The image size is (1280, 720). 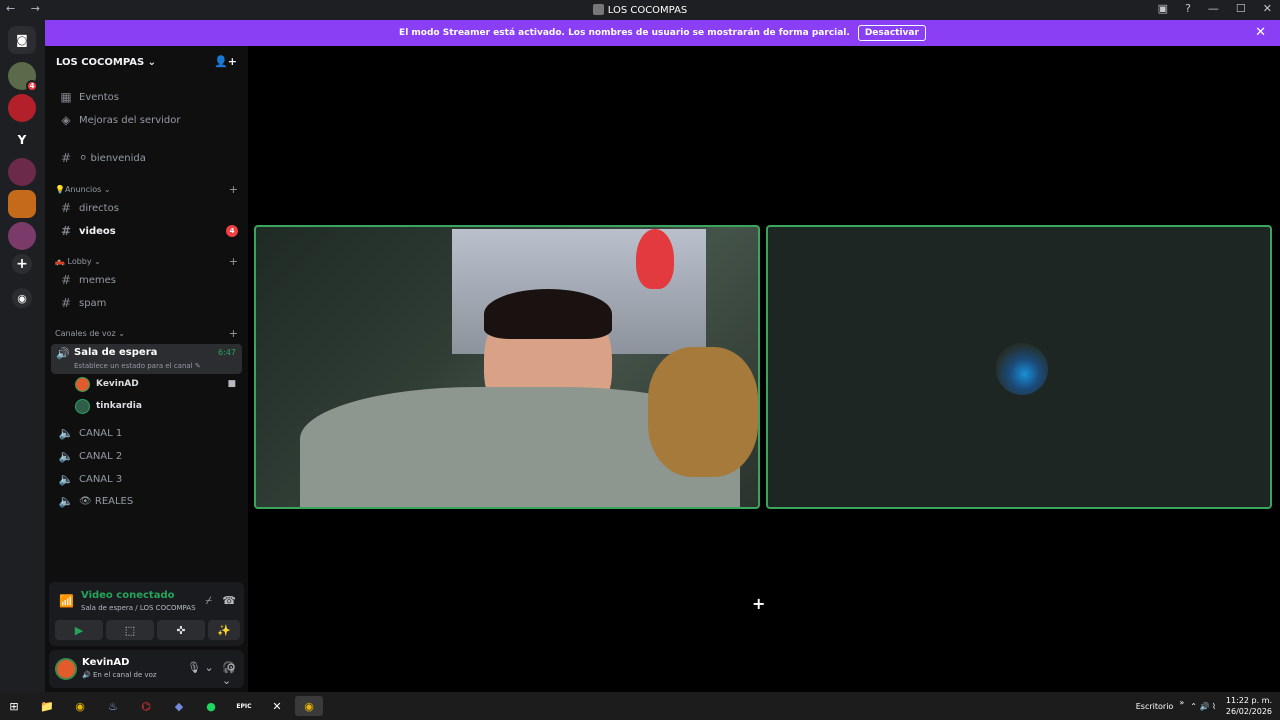 What do you see at coordinates (138, 608) in the screenshot?
I see `connection-location: Sala de espera / LOS COCOMPAS` at bounding box center [138, 608].